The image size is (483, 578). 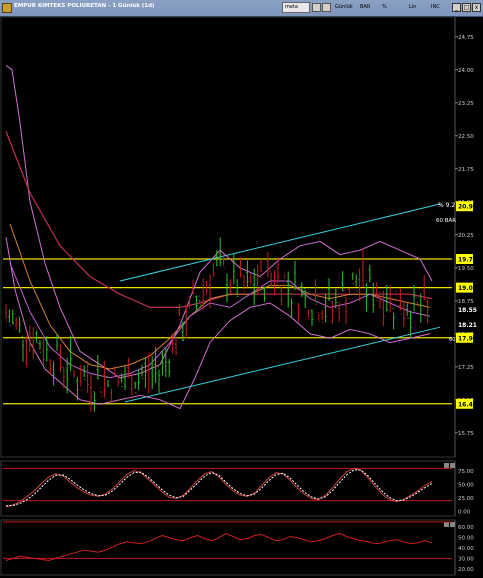 What do you see at coordinates (467, 260) in the screenshot?
I see `price-tag-label: 19.70` at bounding box center [467, 260].